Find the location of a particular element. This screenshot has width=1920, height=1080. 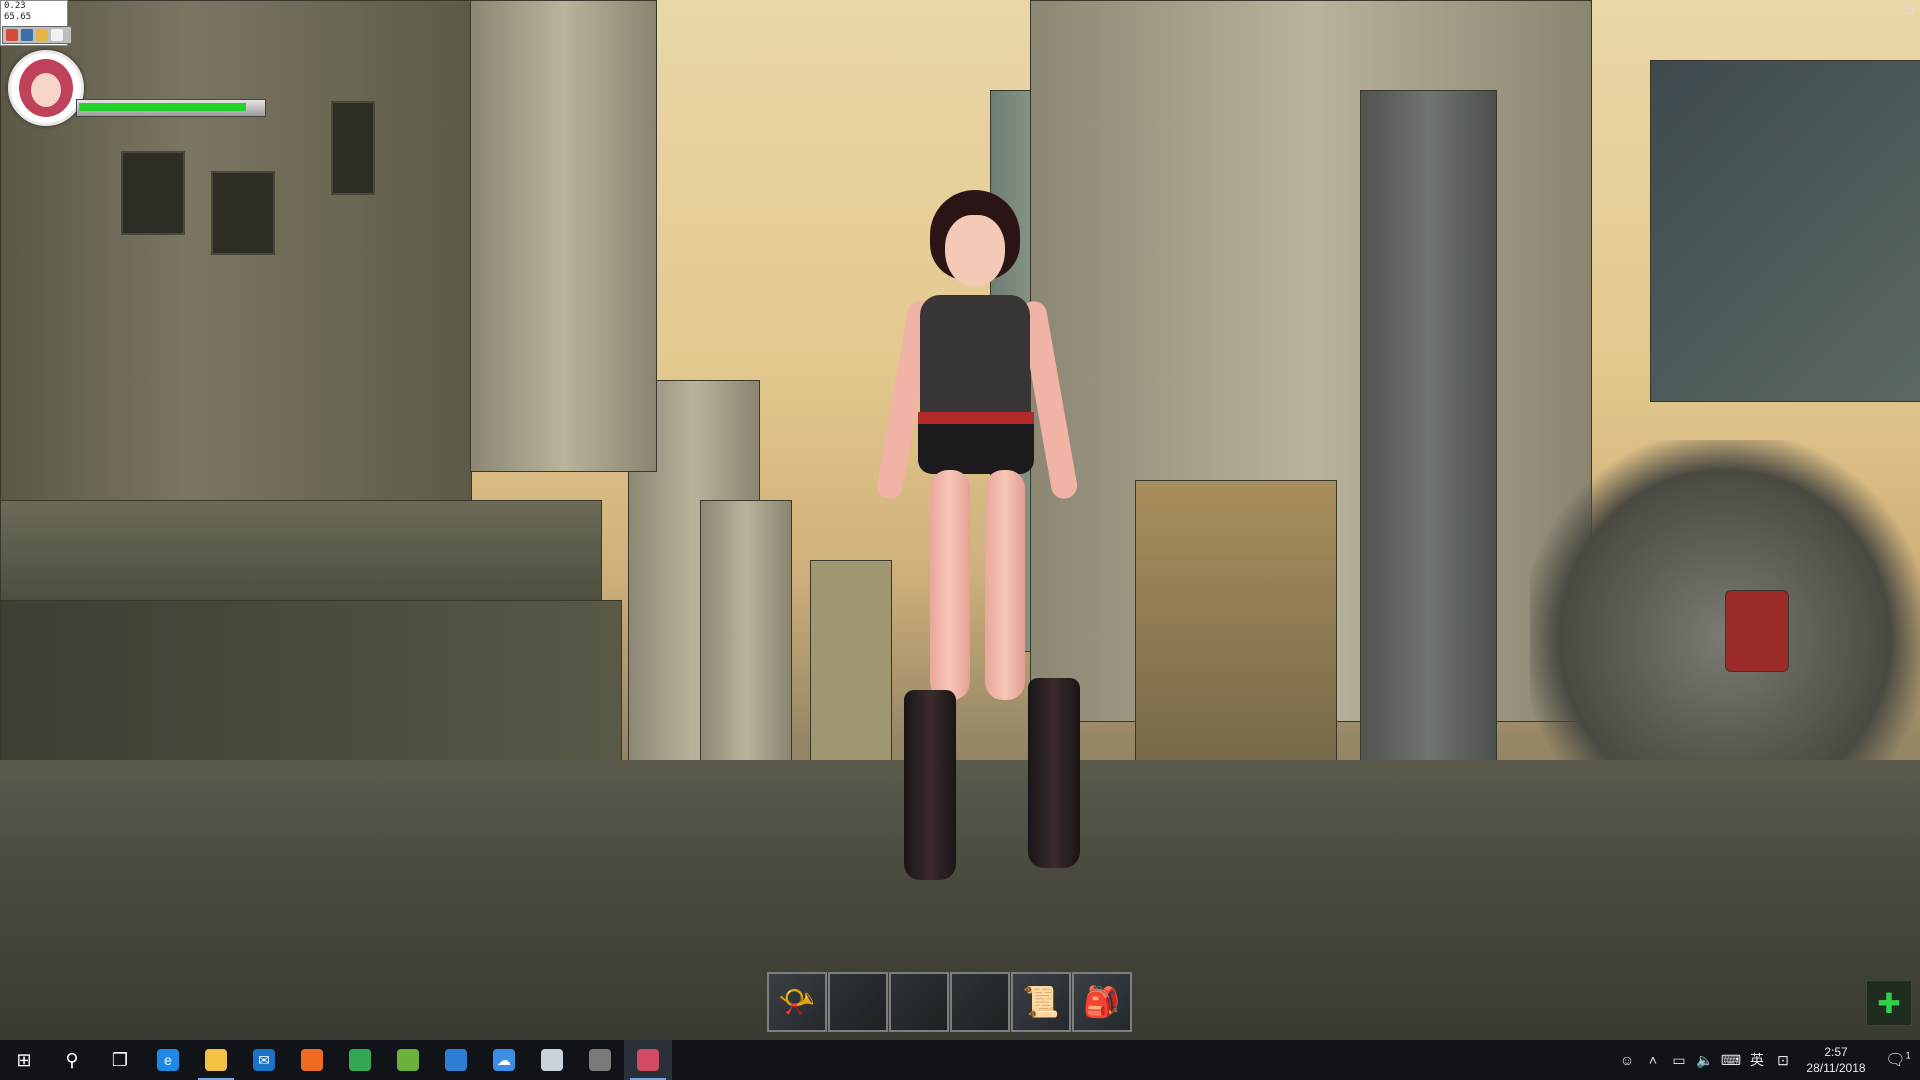

remote-icon is located at coordinates (552, 1060).